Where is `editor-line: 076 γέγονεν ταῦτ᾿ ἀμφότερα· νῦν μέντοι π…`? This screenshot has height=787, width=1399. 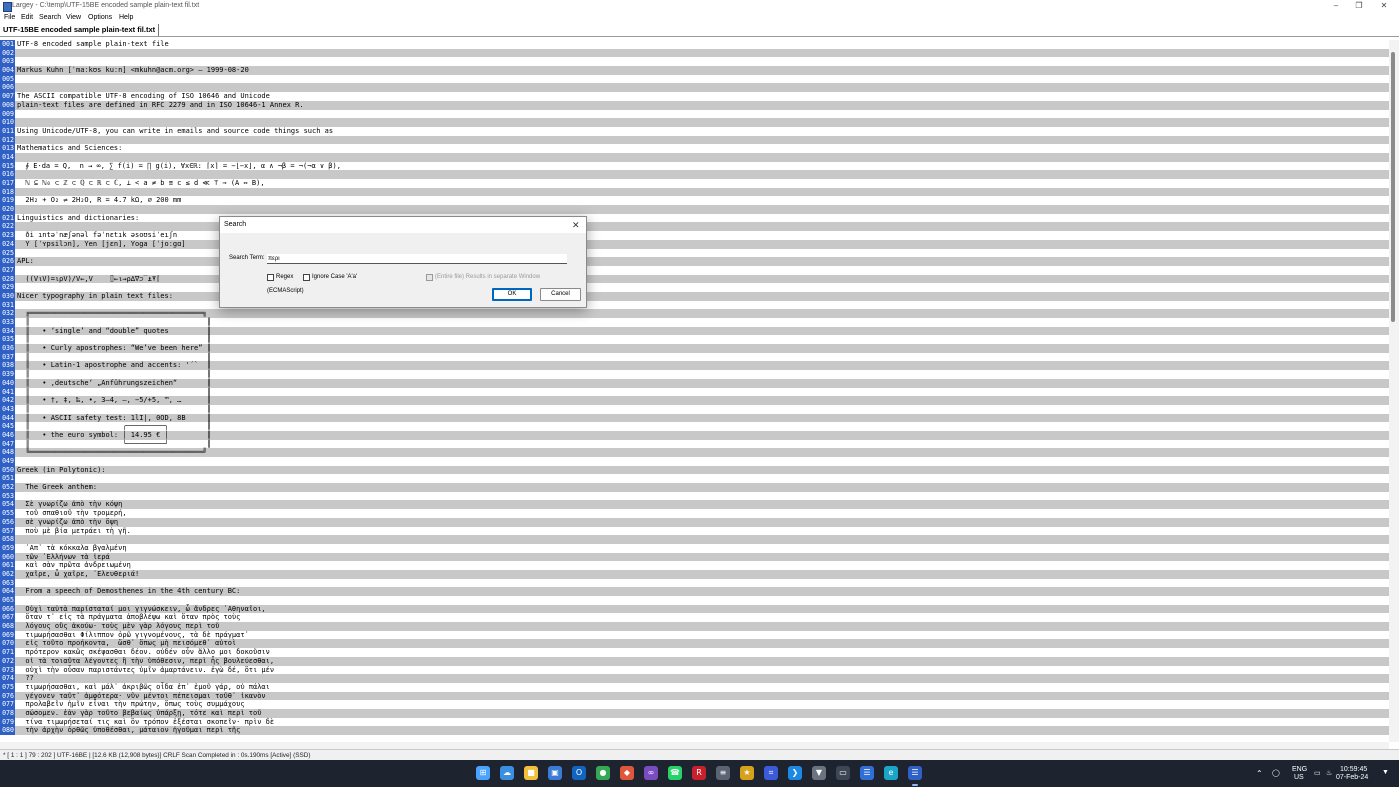
editor-line: 076 γέγονεν ταῦτ᾿ ἀμφότερα· νῦν μέντοι π… is located at coordinates (694, 696).